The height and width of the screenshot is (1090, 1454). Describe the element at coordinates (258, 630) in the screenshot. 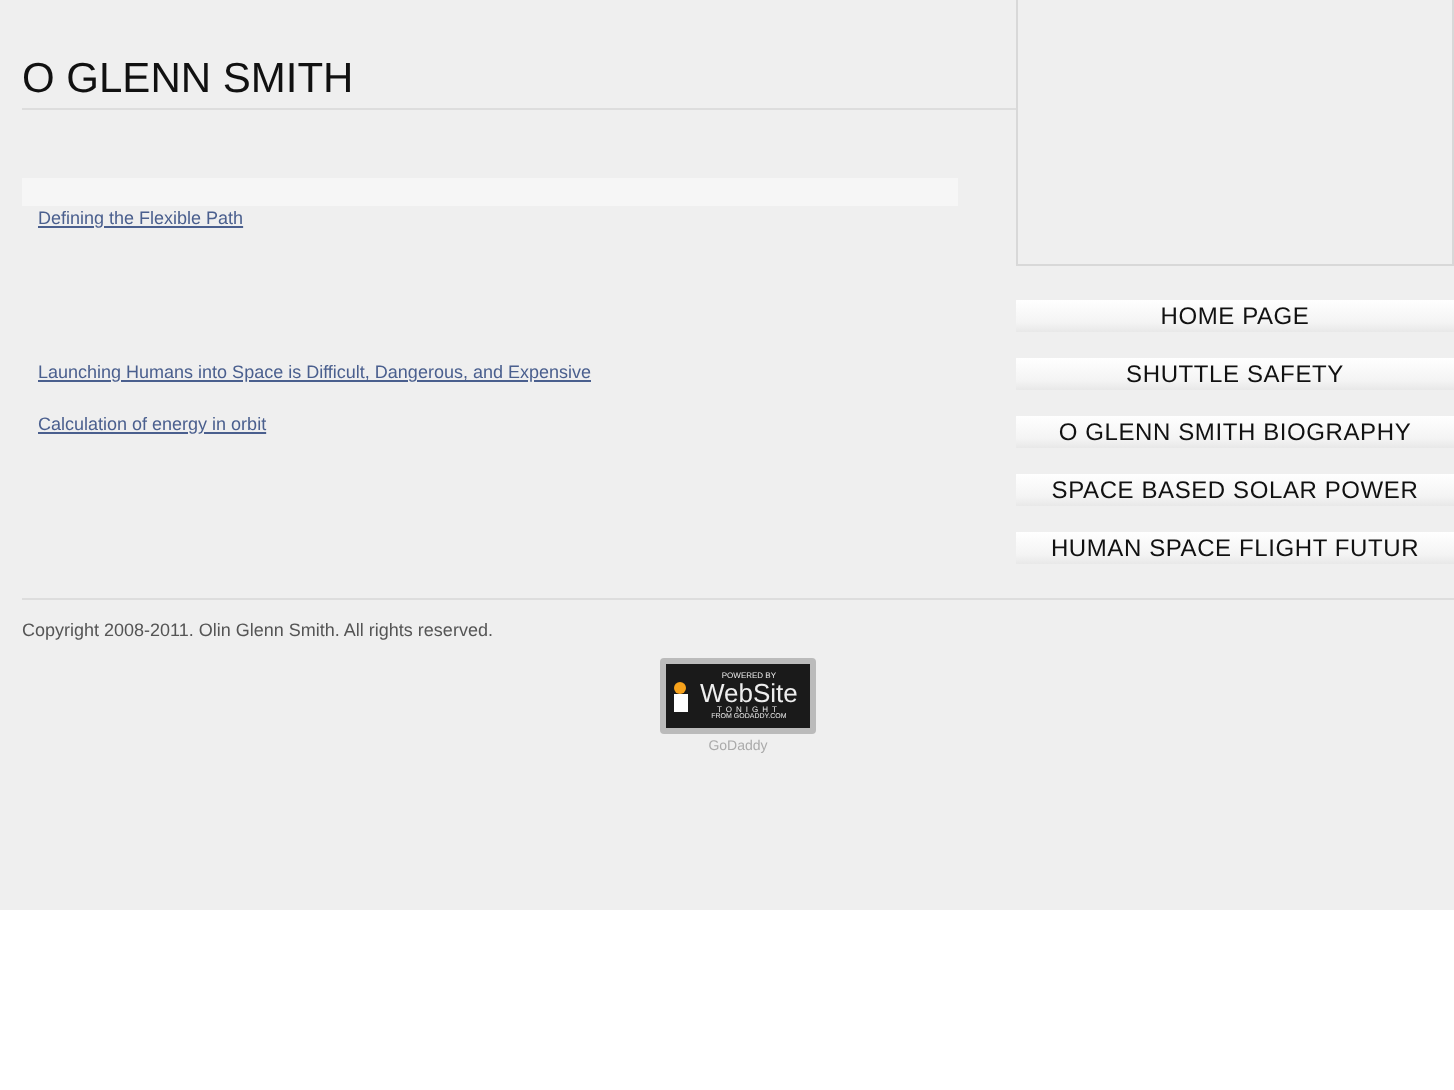

I see `copyright-text: Copyright 2008-2011. Olin Glenn Smith. All rights reserved.` at that location.